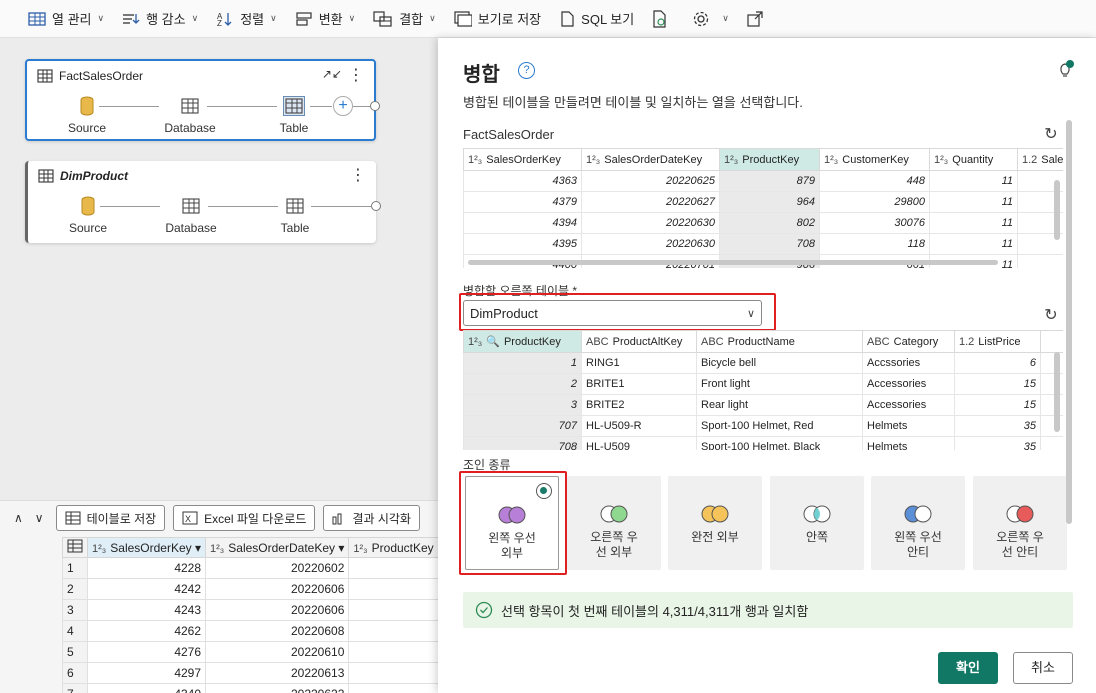  Describe the element at coordinates (639, 341) in the screenshot. I see `column-header: ABC ProductAltKey` at that location.